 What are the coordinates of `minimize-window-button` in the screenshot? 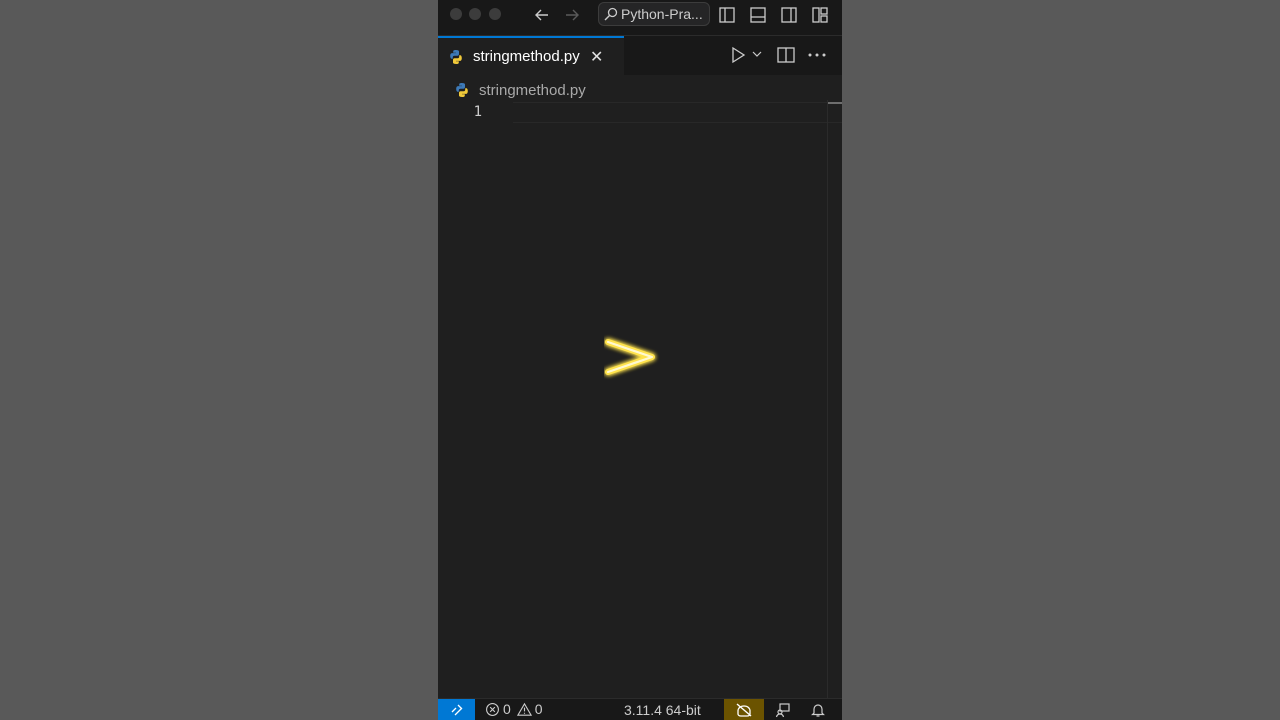 It's located at (475, 14).